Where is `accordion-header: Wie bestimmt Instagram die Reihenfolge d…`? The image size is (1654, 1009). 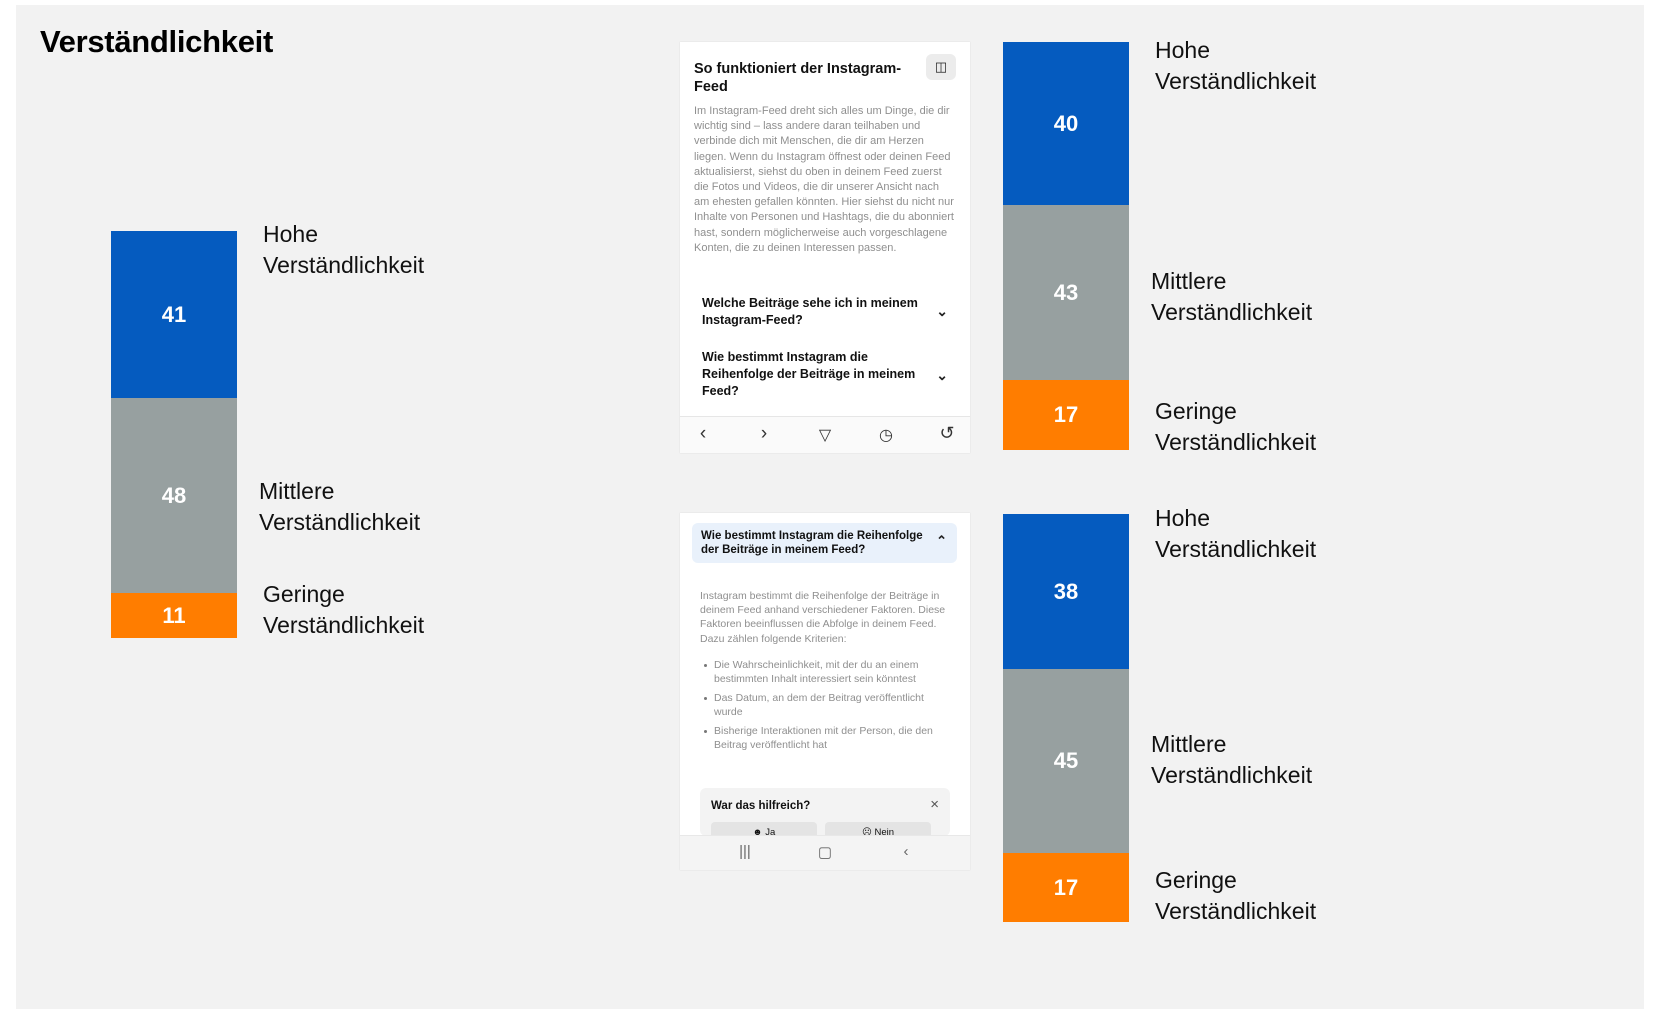 accordion-header: Wie bestimmt Instagram die Reihenfolge d… is located at coordinates (824, 543).